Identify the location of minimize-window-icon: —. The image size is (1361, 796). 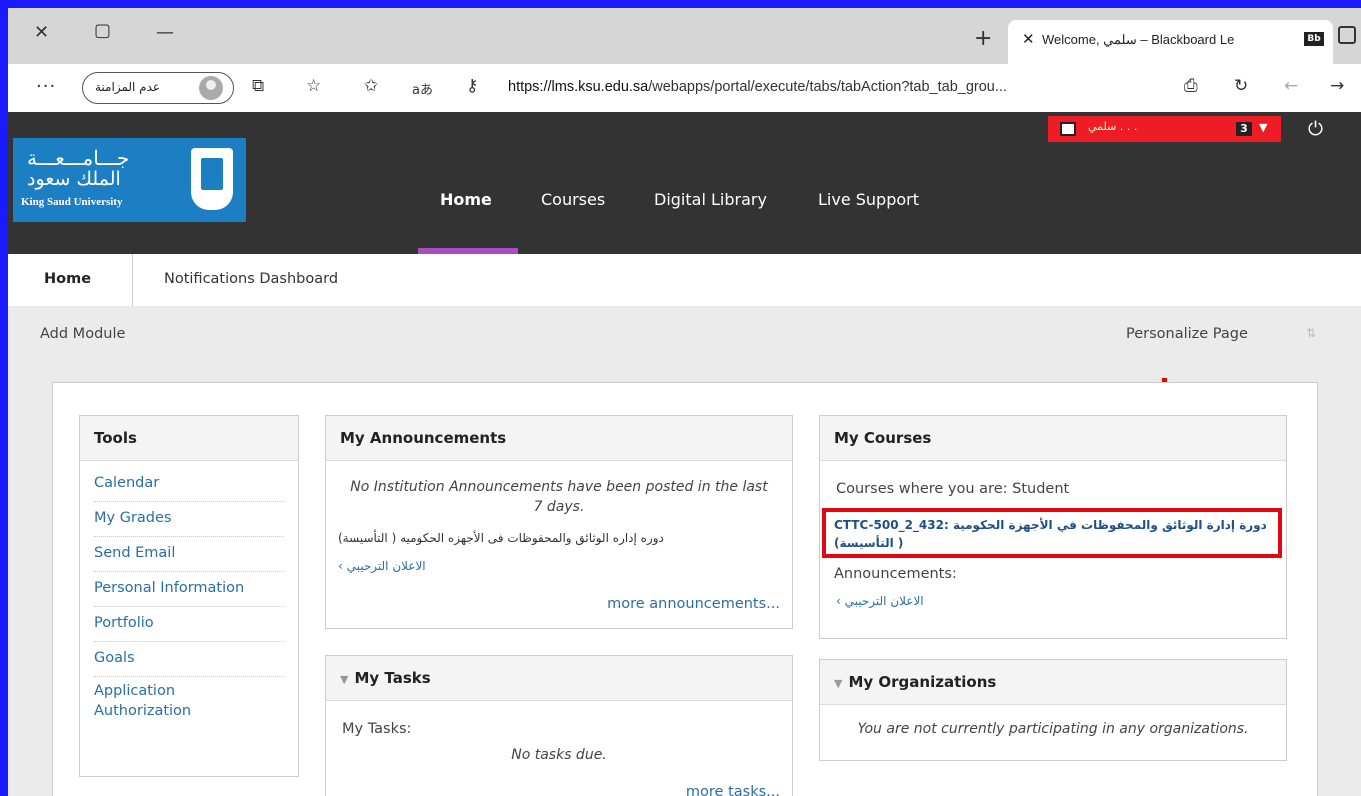
(165, 32).